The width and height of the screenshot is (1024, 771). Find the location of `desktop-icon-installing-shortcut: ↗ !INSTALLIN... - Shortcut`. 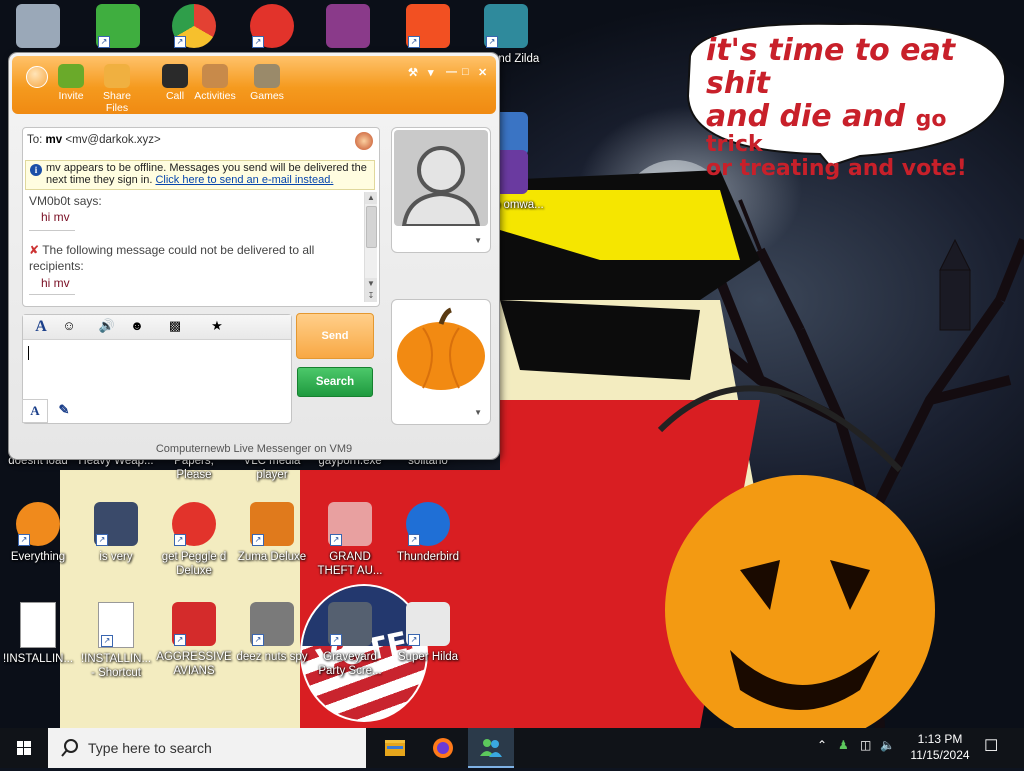

desktop-icon-installing-shortcut: ↗ !INSTALLIN... - Shortcut is located at coordinates (116, 641).